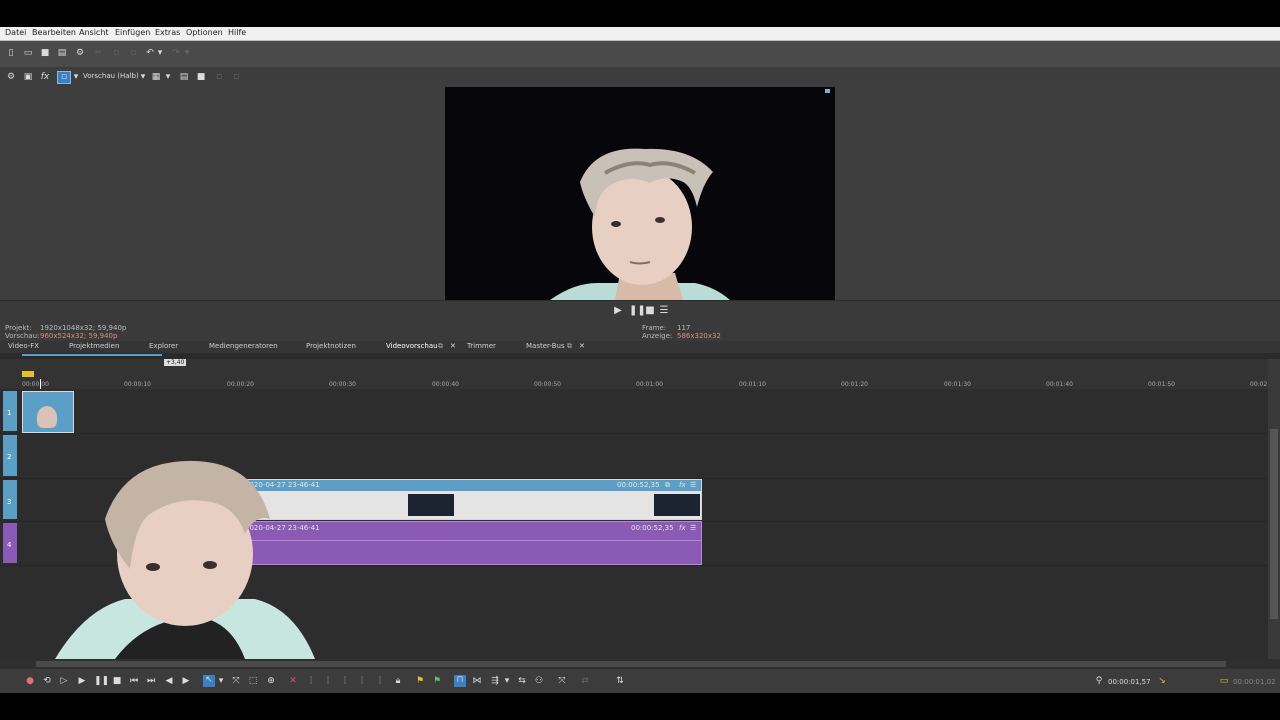 The height and width of the screenshot is (720, 1280). What do you see at coordinates (30, 681) in the screenshot?
I see `record-icon: ●` at bounding box center [30, 681].